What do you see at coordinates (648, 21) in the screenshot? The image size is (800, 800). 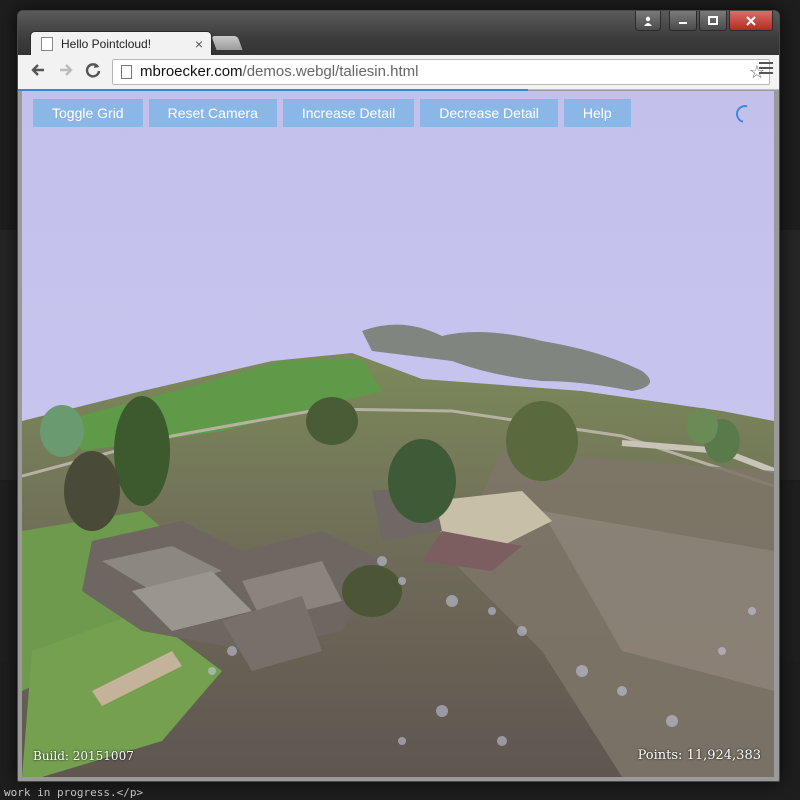 I see `user-icon` at bounding box center [648, 21].